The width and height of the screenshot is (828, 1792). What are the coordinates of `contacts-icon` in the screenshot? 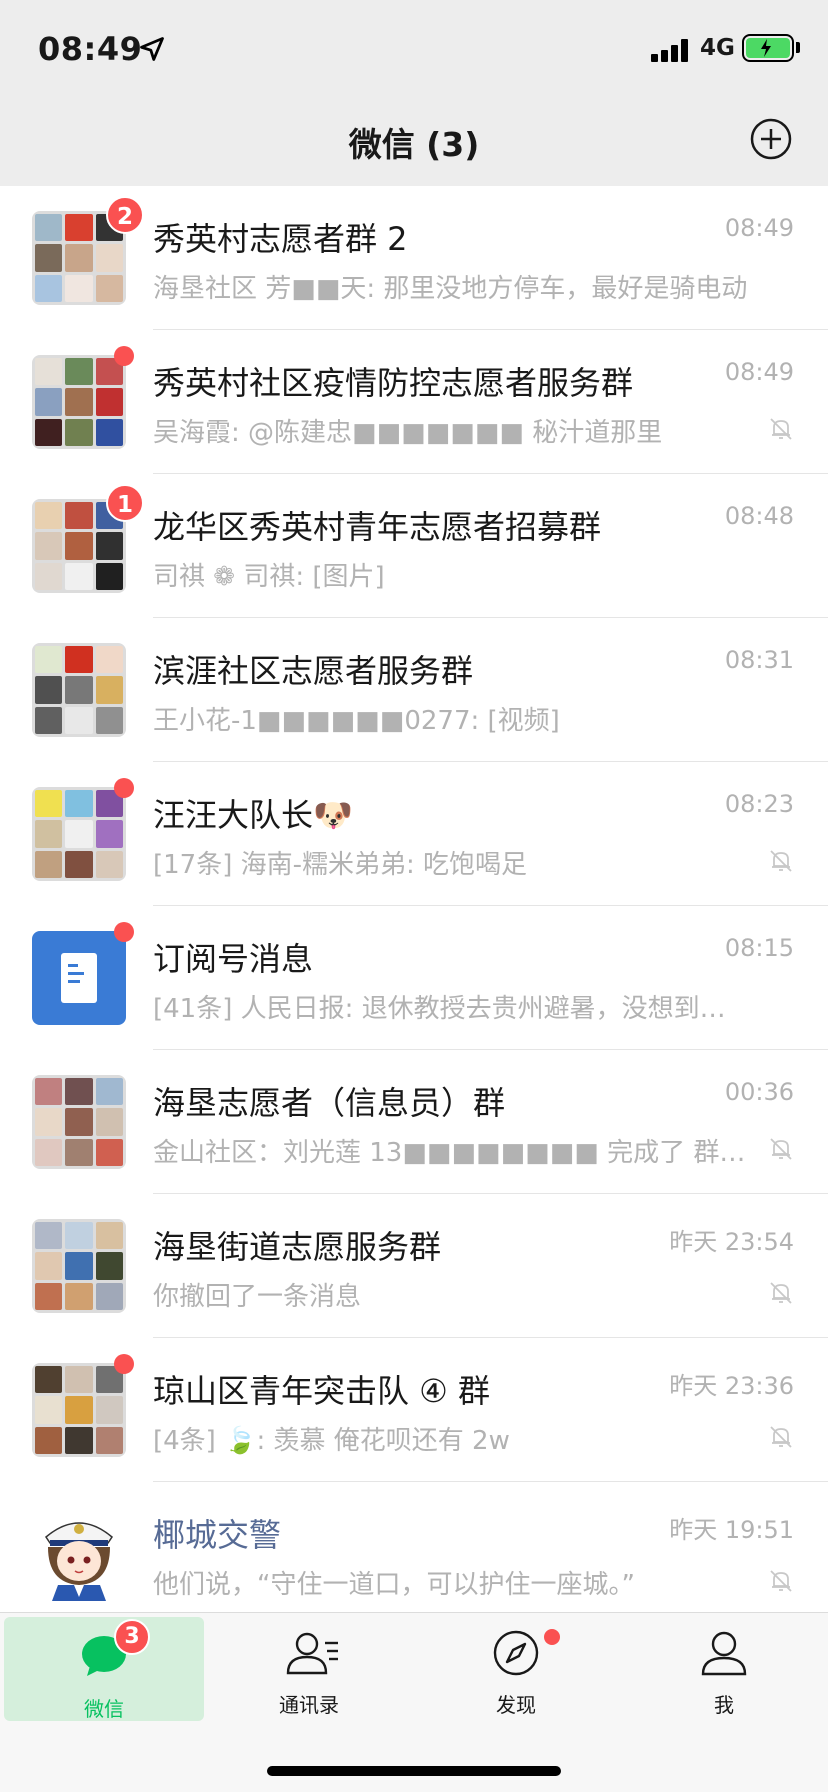 It's located at (312, 1653).